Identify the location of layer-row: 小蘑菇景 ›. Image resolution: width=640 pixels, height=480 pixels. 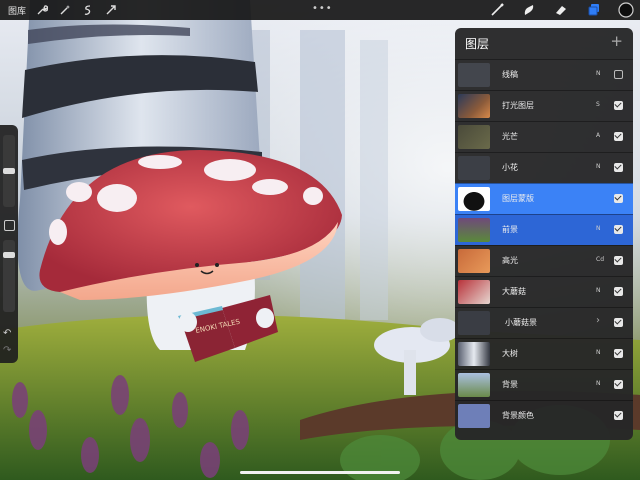
(544, 322).